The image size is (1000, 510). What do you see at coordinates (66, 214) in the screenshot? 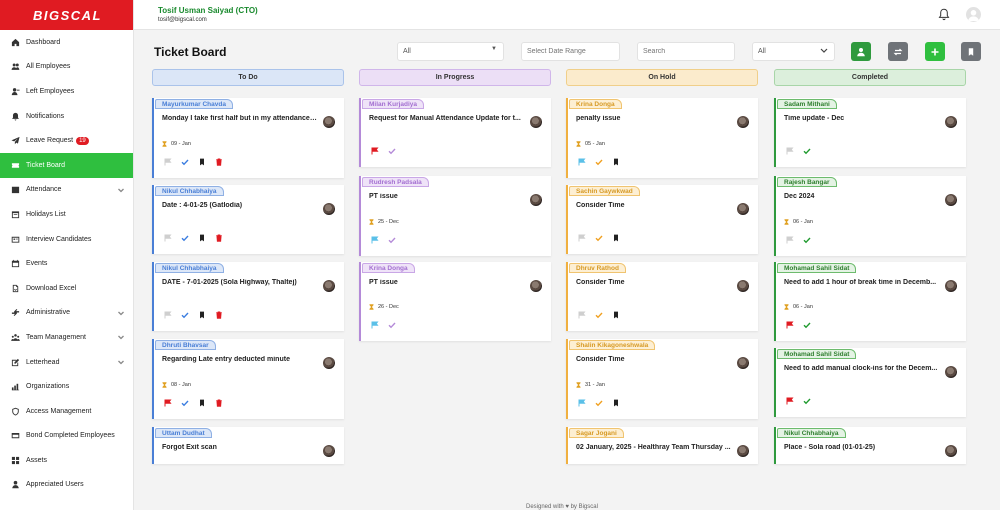
I see `sidebar-item-holidays-list: Holidays List` at bounding box center [66, 214].